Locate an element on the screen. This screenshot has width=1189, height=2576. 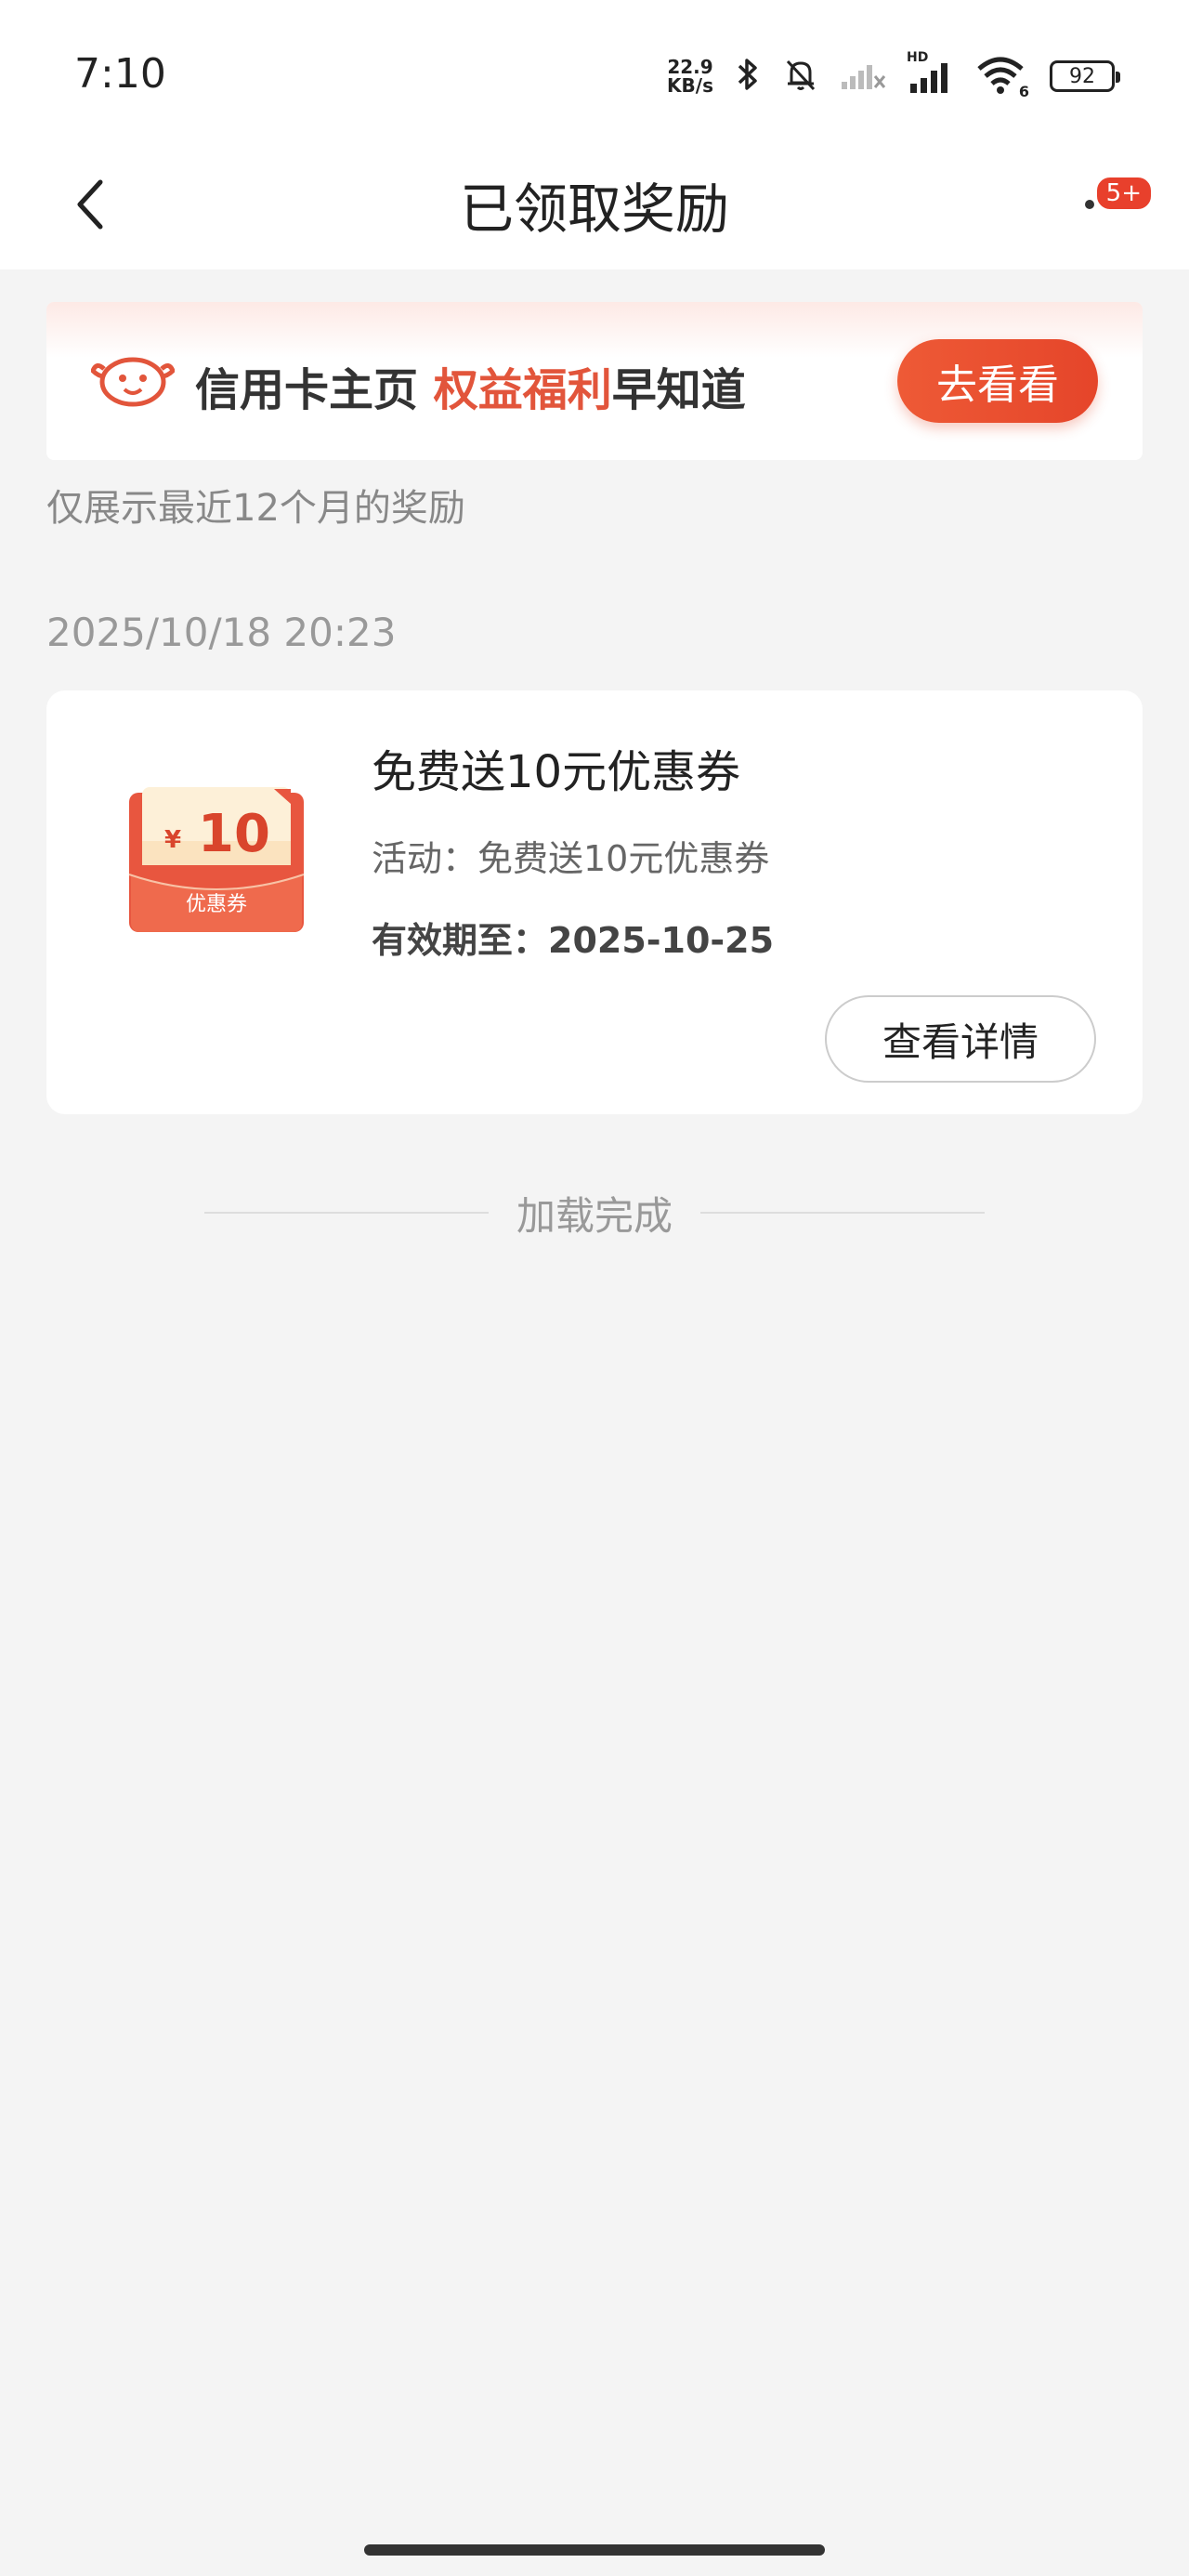
record-date: 2025/10/18 20:23 is located at coordinates (221, 632).